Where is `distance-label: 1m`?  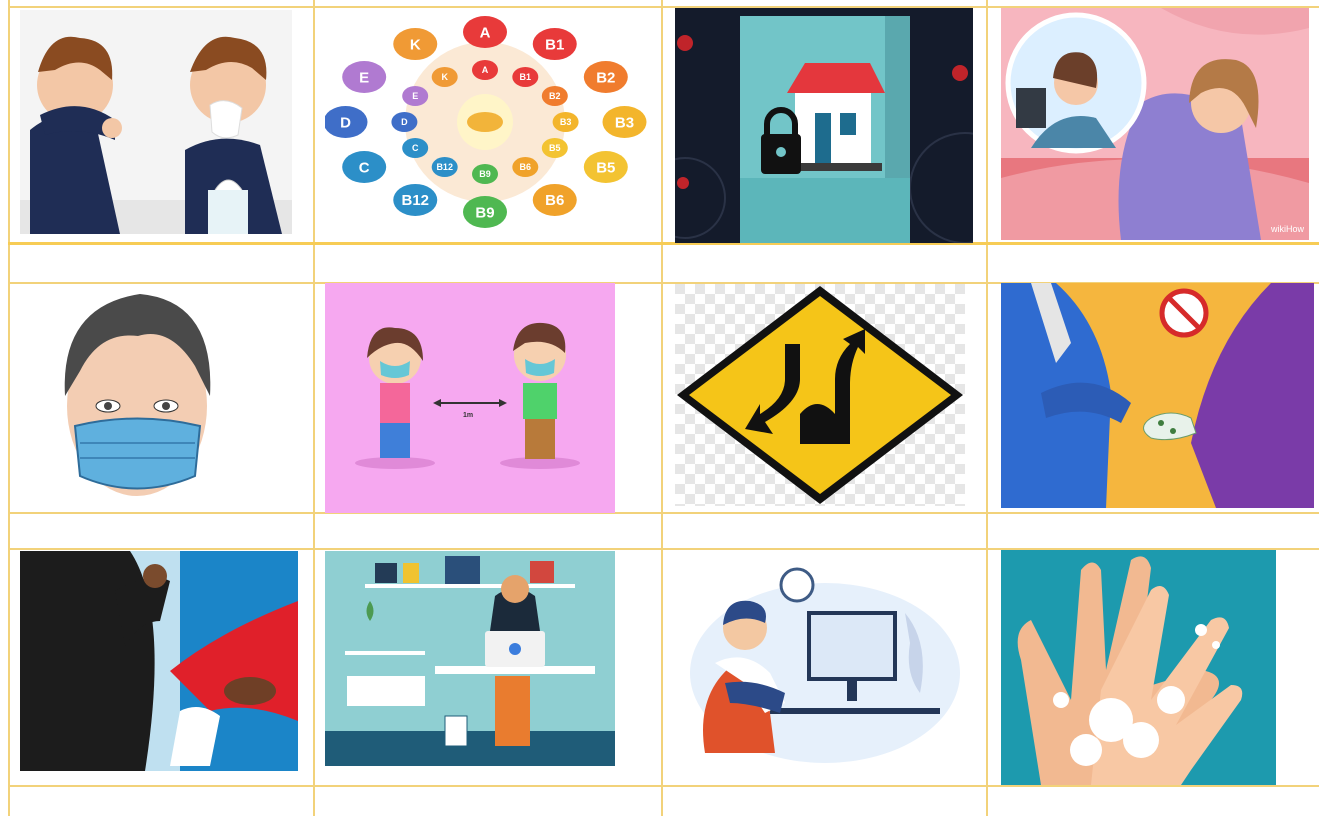 distance-label: 1m is located at coordinates (468, 415).